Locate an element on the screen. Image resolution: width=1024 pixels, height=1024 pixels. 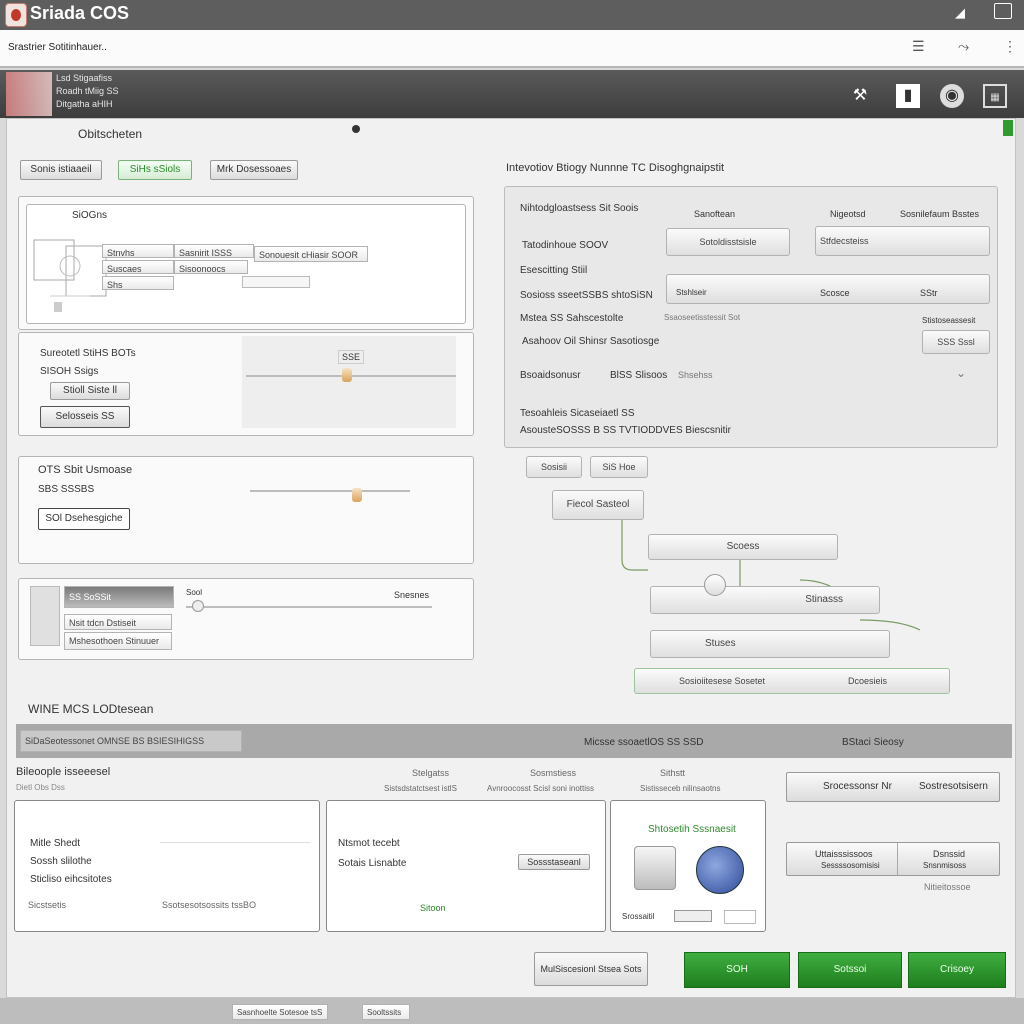
right-action-1-b: Sostresotsisern is located at coordinates (953, 786).